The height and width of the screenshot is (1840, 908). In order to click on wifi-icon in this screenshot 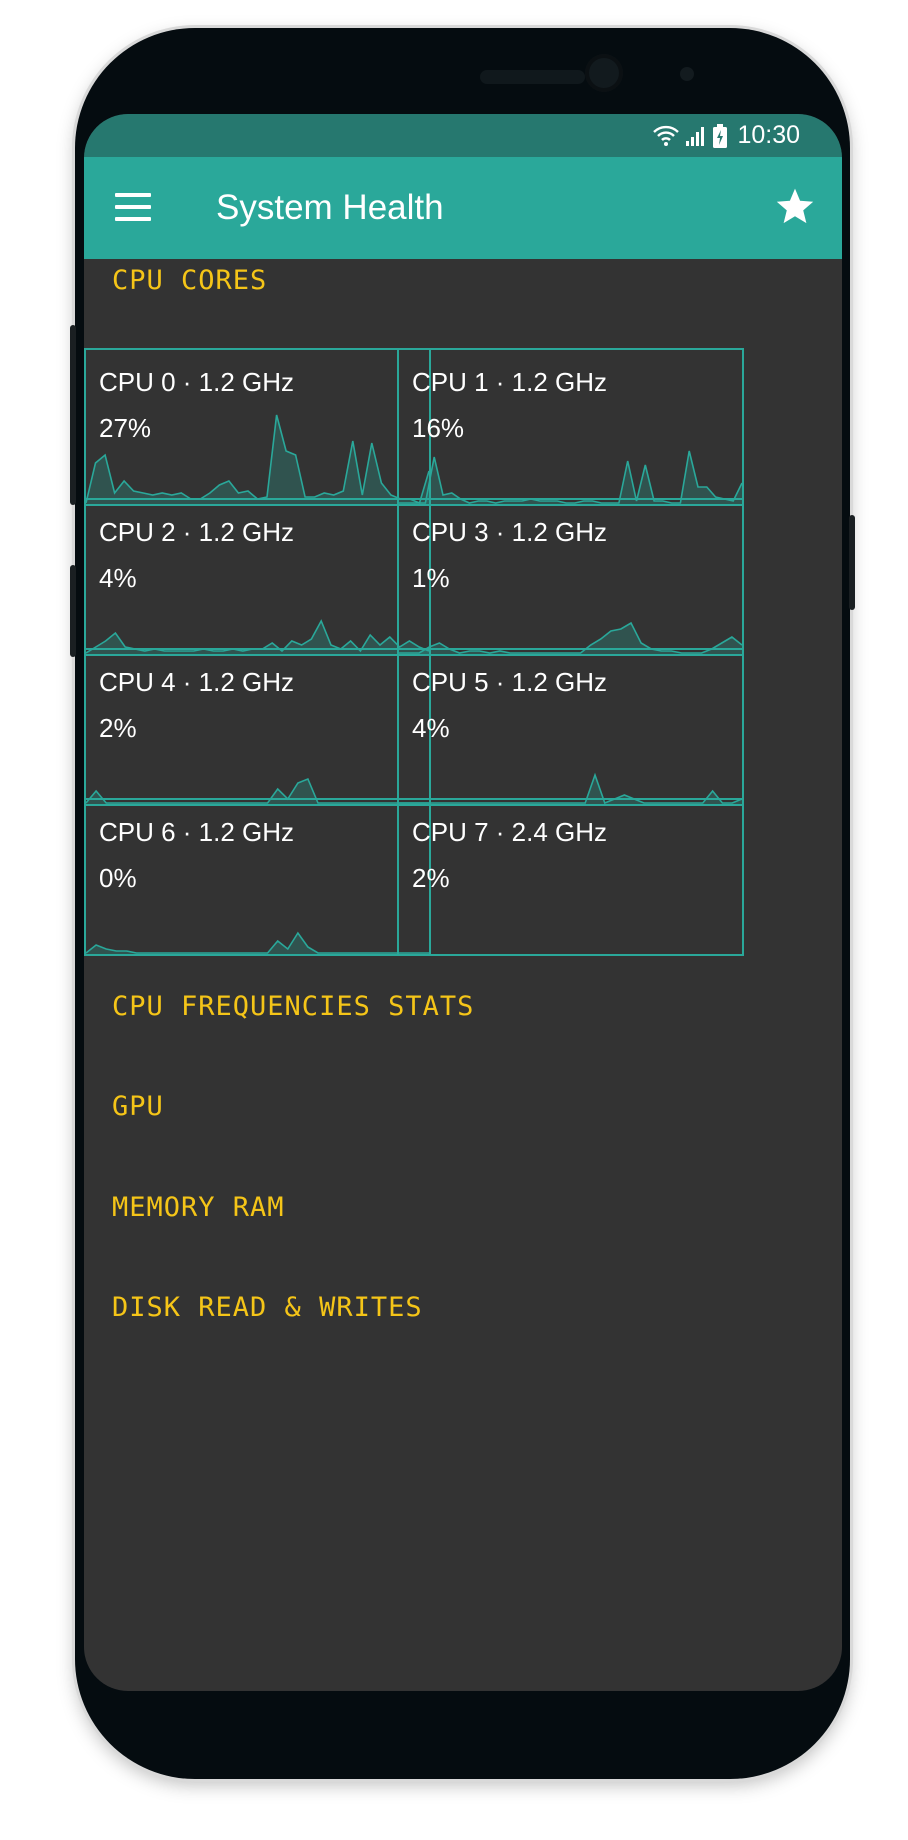, I will do `click(666, 135)`.